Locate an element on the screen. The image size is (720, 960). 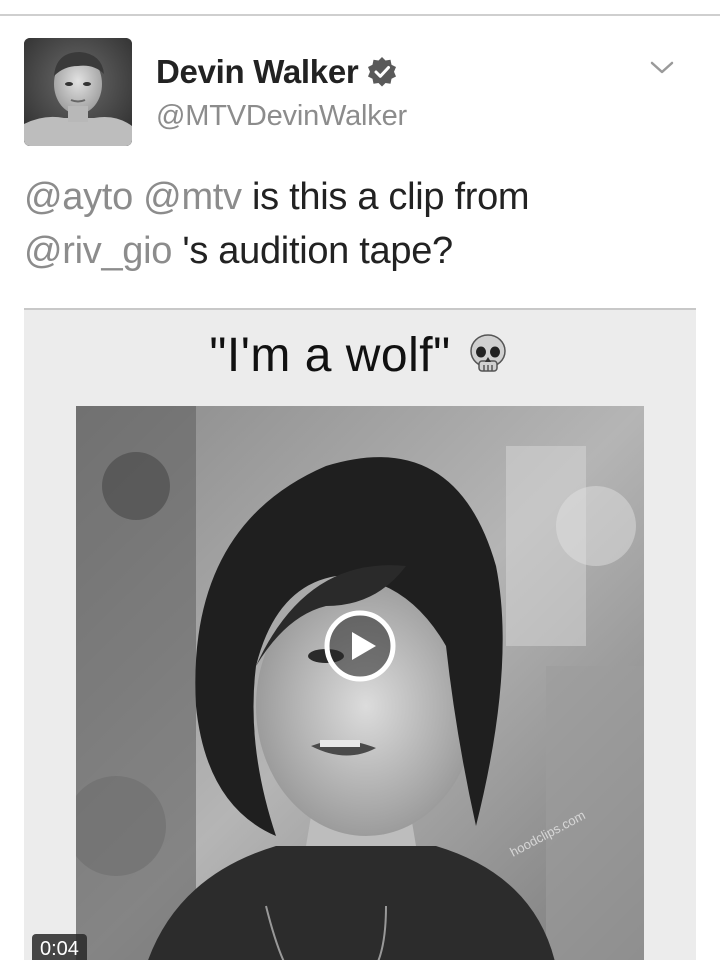
avatar is located at coordinates (78, 92).